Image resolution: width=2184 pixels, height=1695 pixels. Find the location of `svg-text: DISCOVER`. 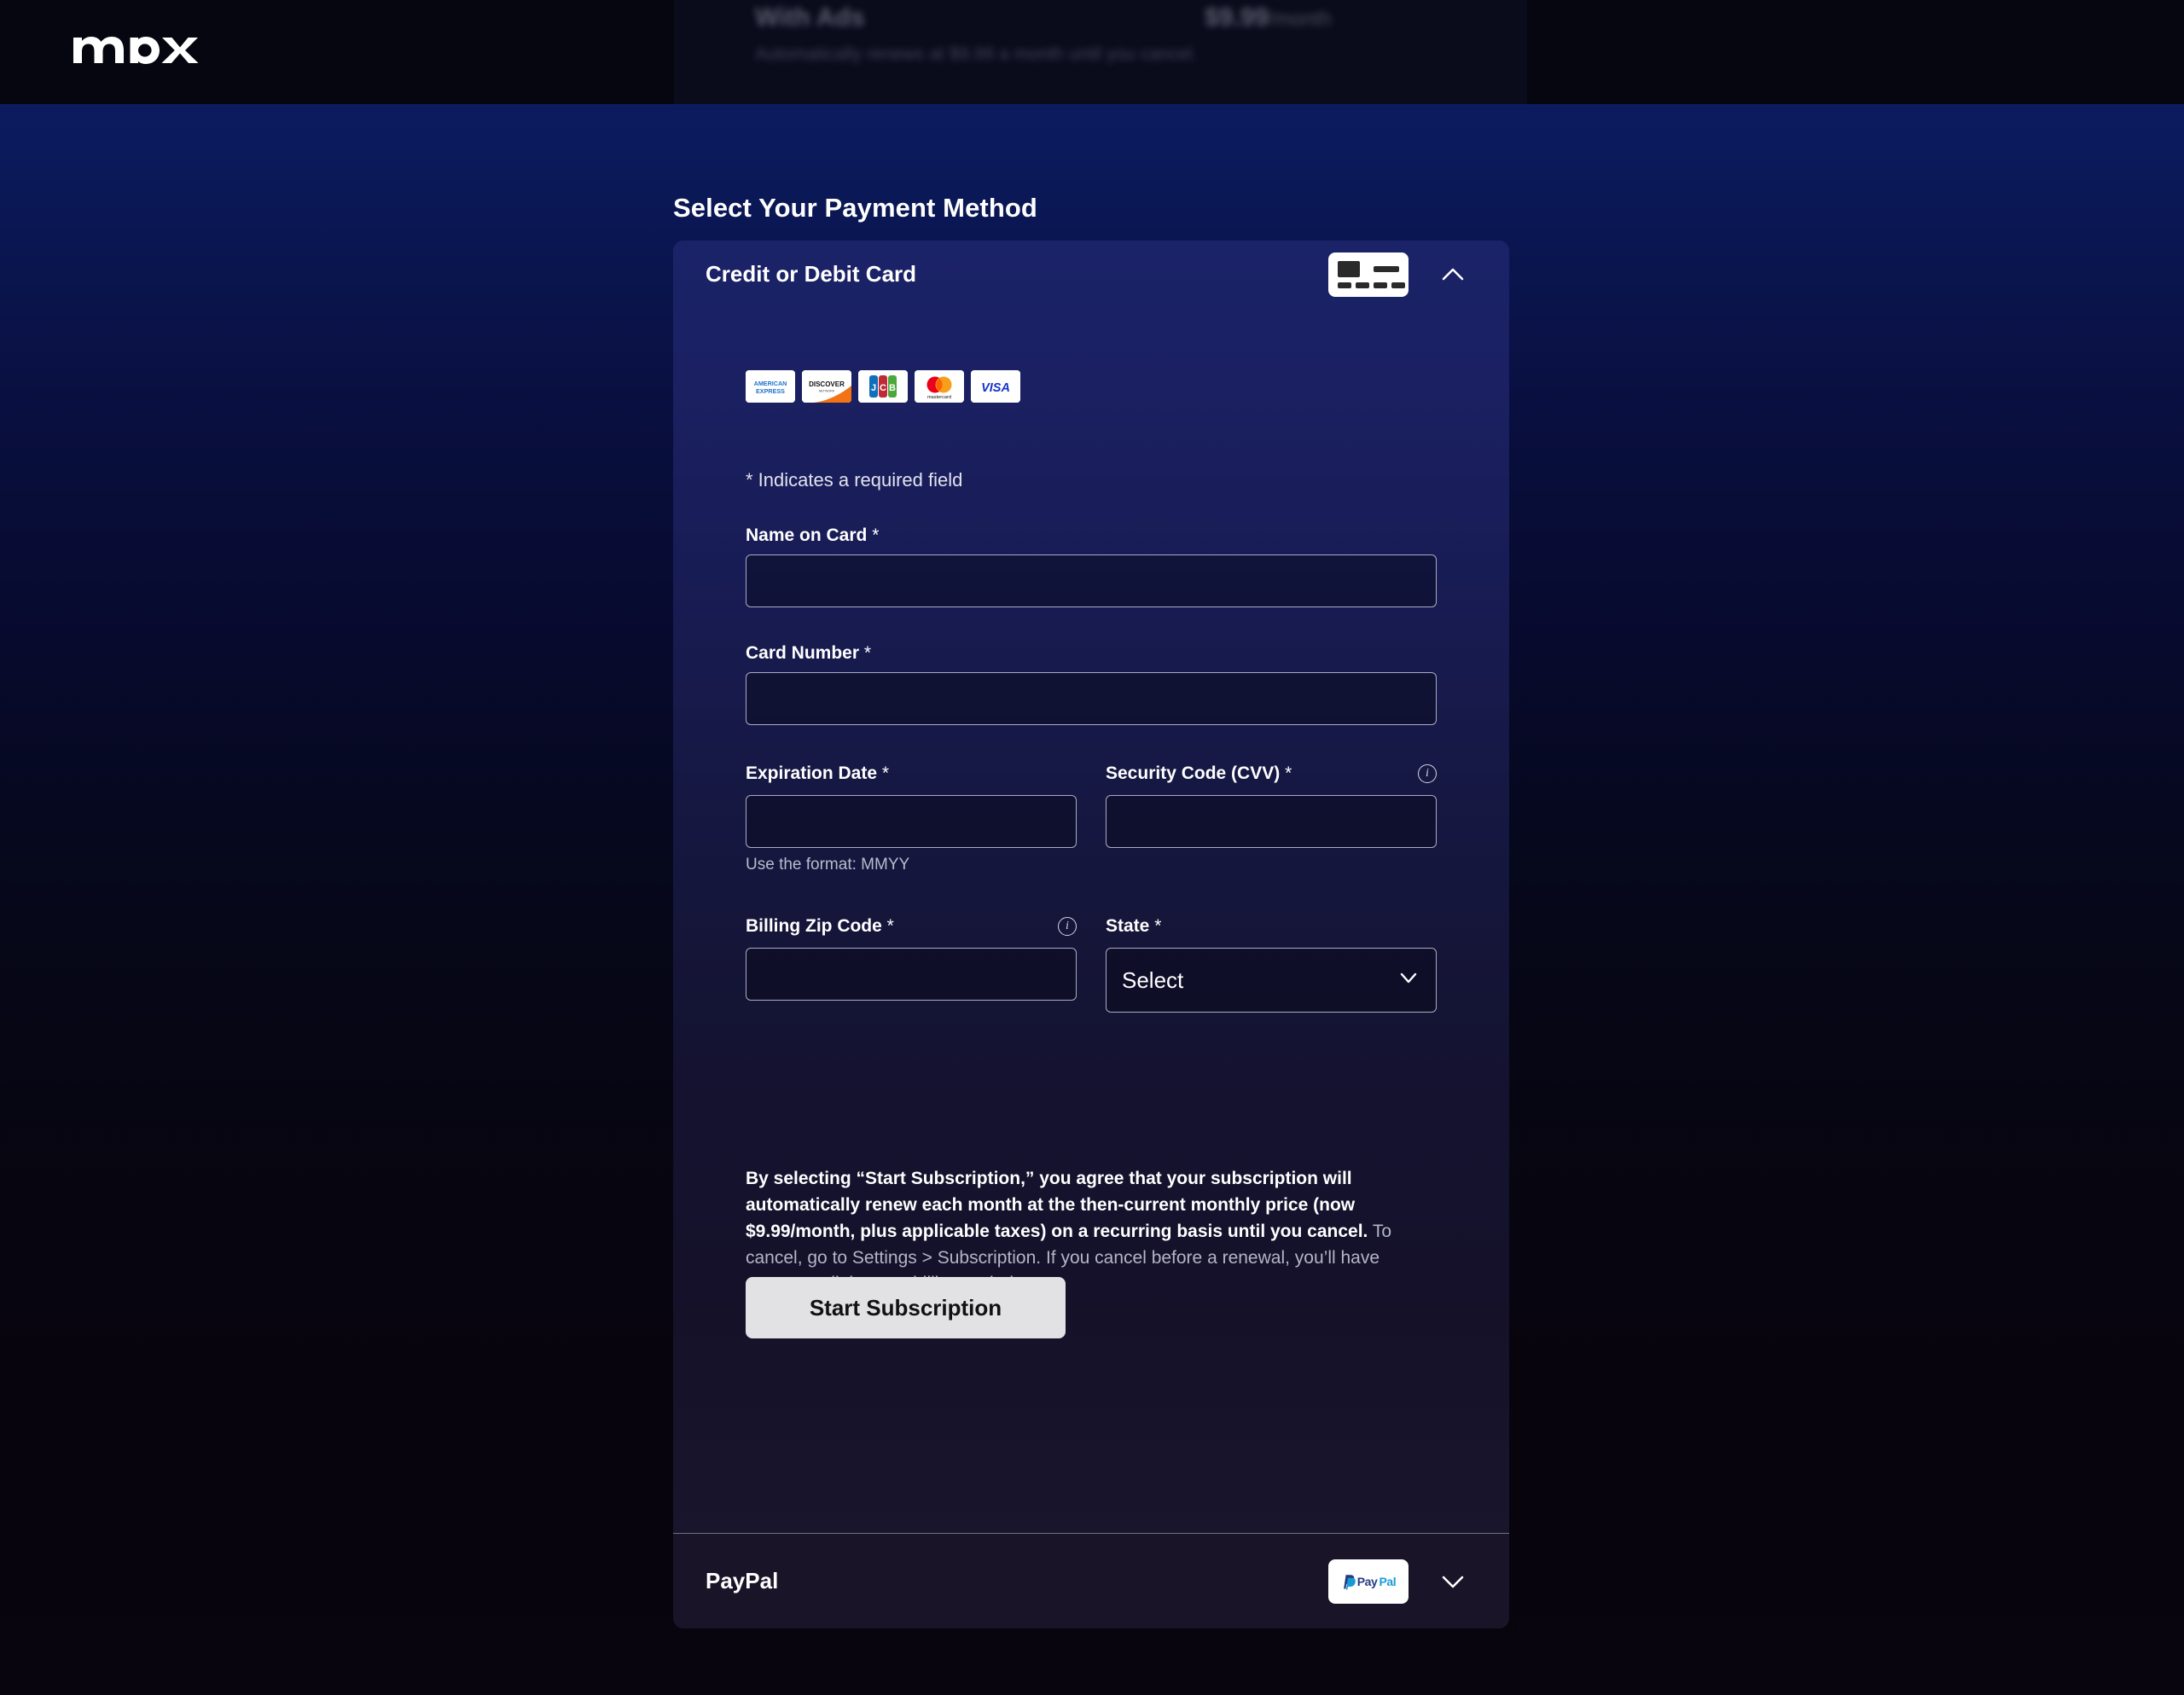

svg-text: DISCOVER is located at coordinates (827, 384).